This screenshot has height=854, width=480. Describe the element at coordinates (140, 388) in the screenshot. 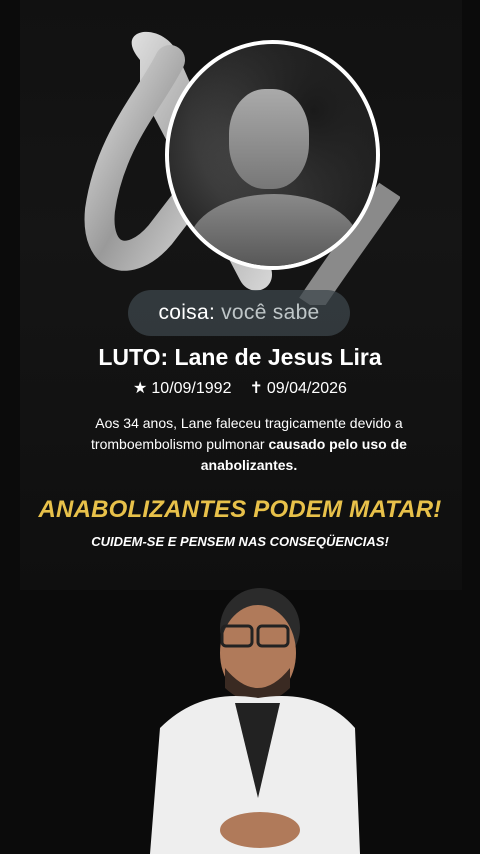

I see `star-icon: ★` at that location.